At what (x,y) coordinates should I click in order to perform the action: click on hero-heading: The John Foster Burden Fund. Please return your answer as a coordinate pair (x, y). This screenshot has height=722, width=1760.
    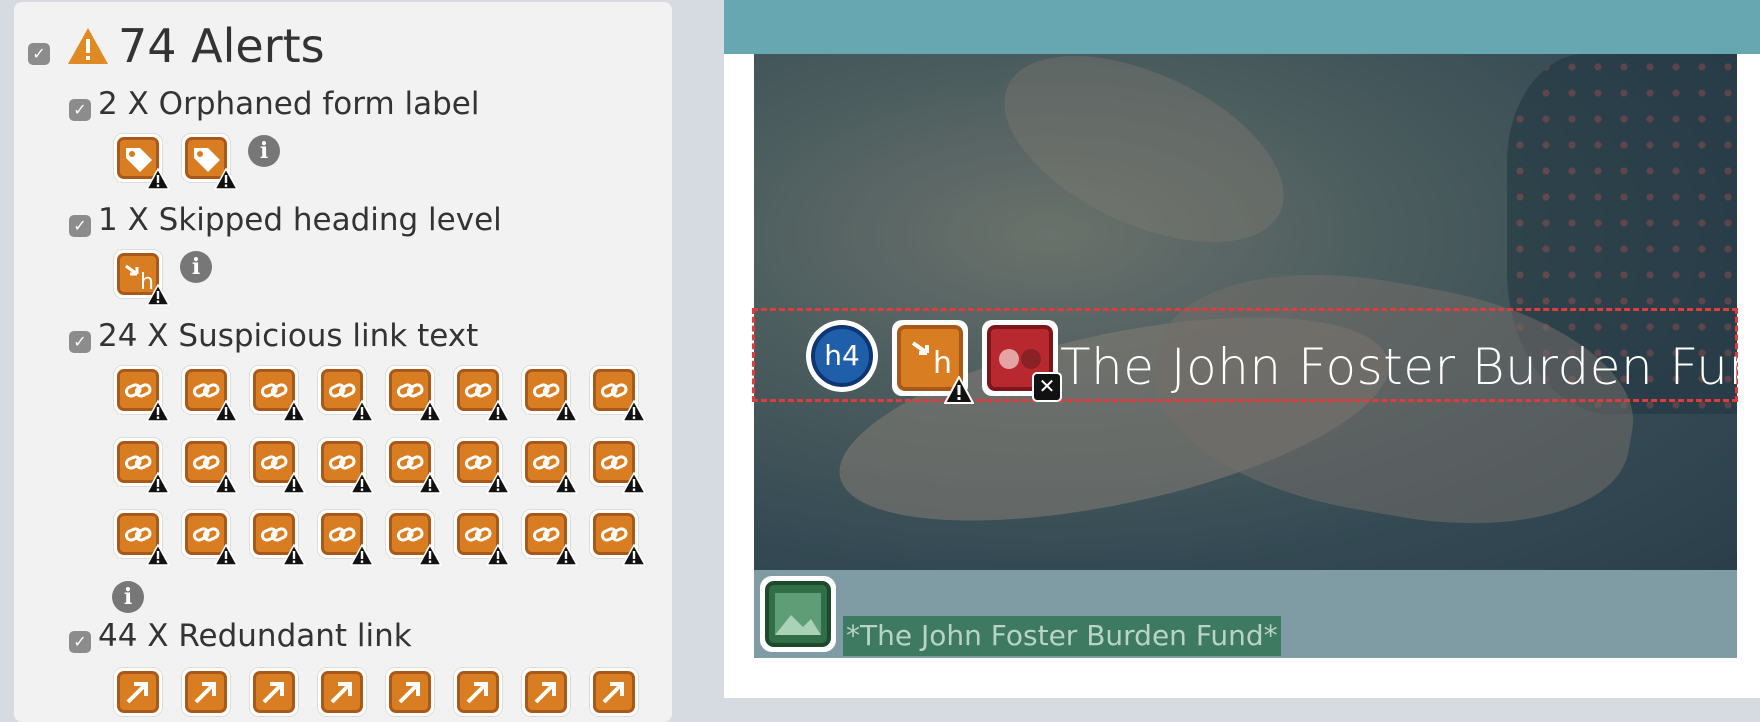
    Looking at the image, I should click on (1410, 367).